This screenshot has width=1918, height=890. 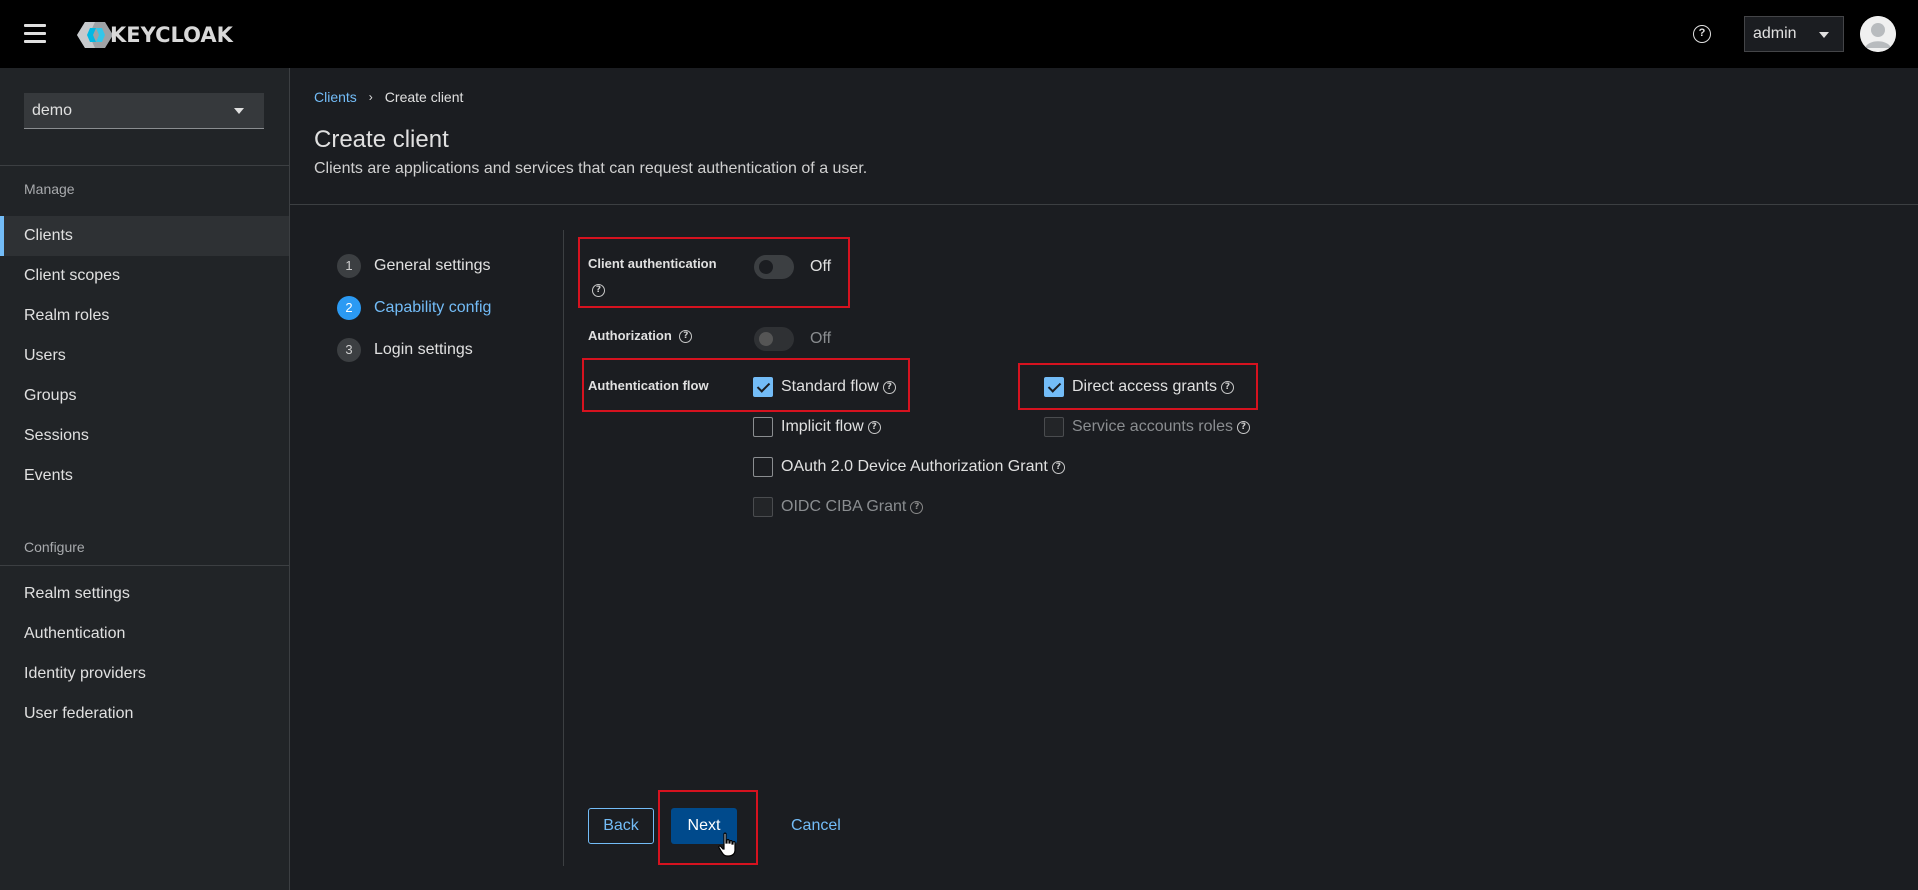 What do you see at coordinates (171, 35) in the screenshot?
I see `brand-name: KEYCLOAK` at bounding box center [171, 35].